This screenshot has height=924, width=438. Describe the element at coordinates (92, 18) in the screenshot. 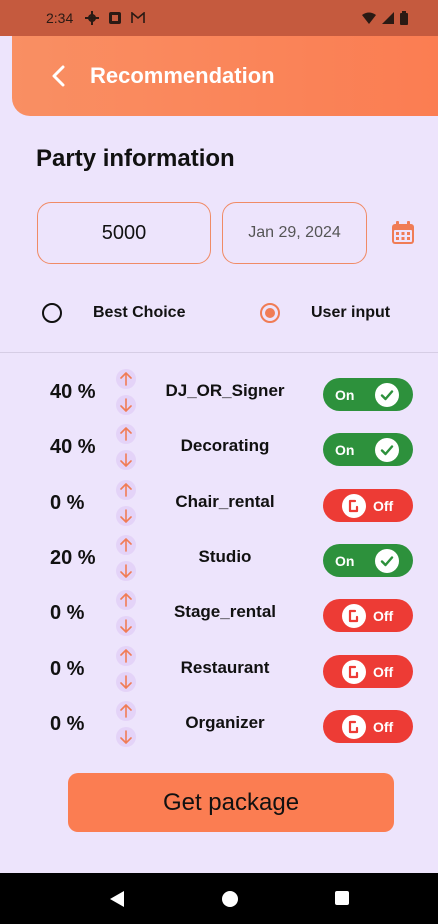

I see `settings-icon` at that location.